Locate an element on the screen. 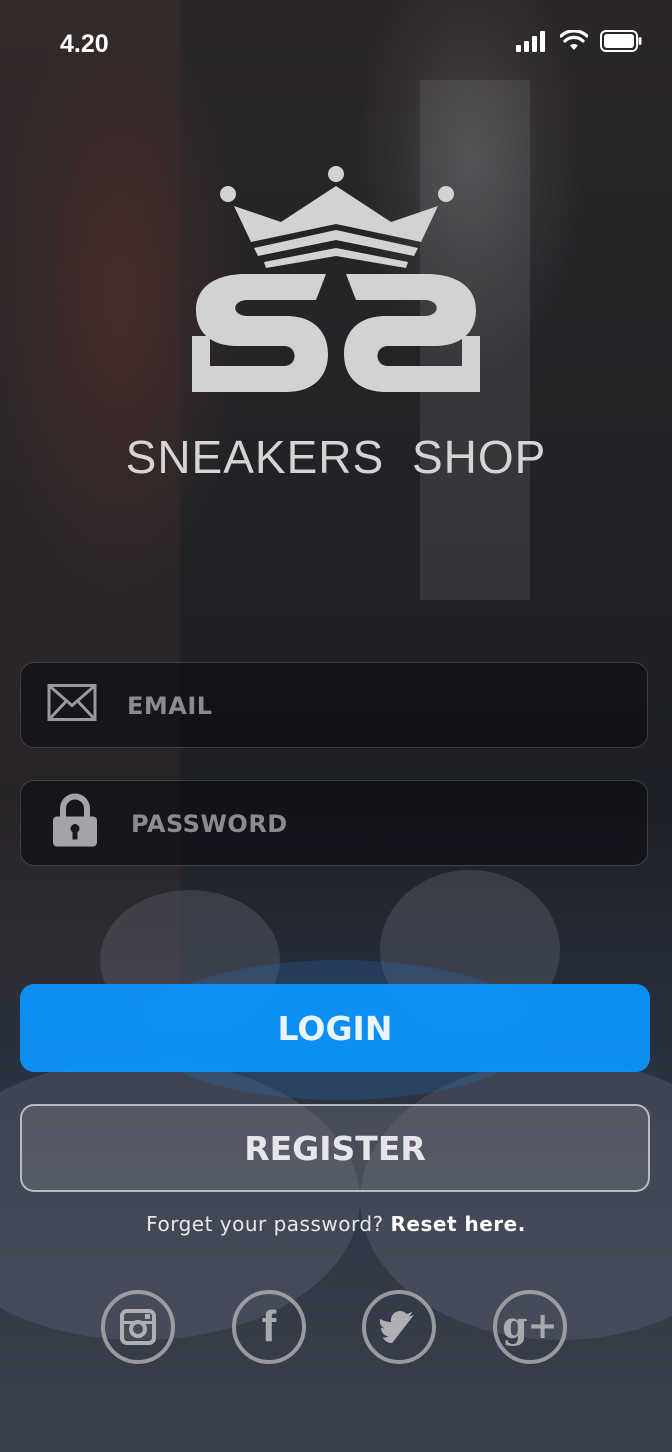 The height and width of the screenshot is (1452, 672). email-input is located at coordinates (377, 706).